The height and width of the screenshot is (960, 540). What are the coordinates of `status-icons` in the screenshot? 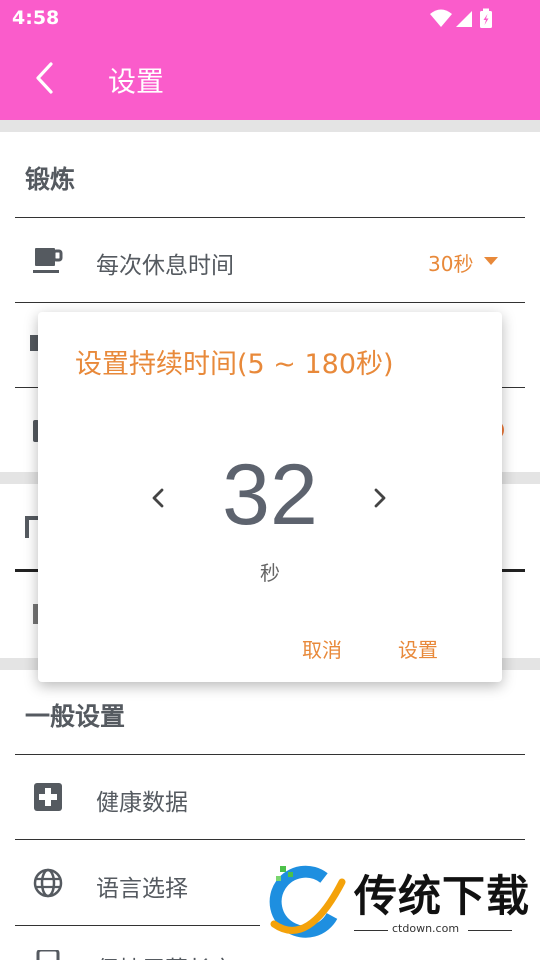 It's located at (465, 21).